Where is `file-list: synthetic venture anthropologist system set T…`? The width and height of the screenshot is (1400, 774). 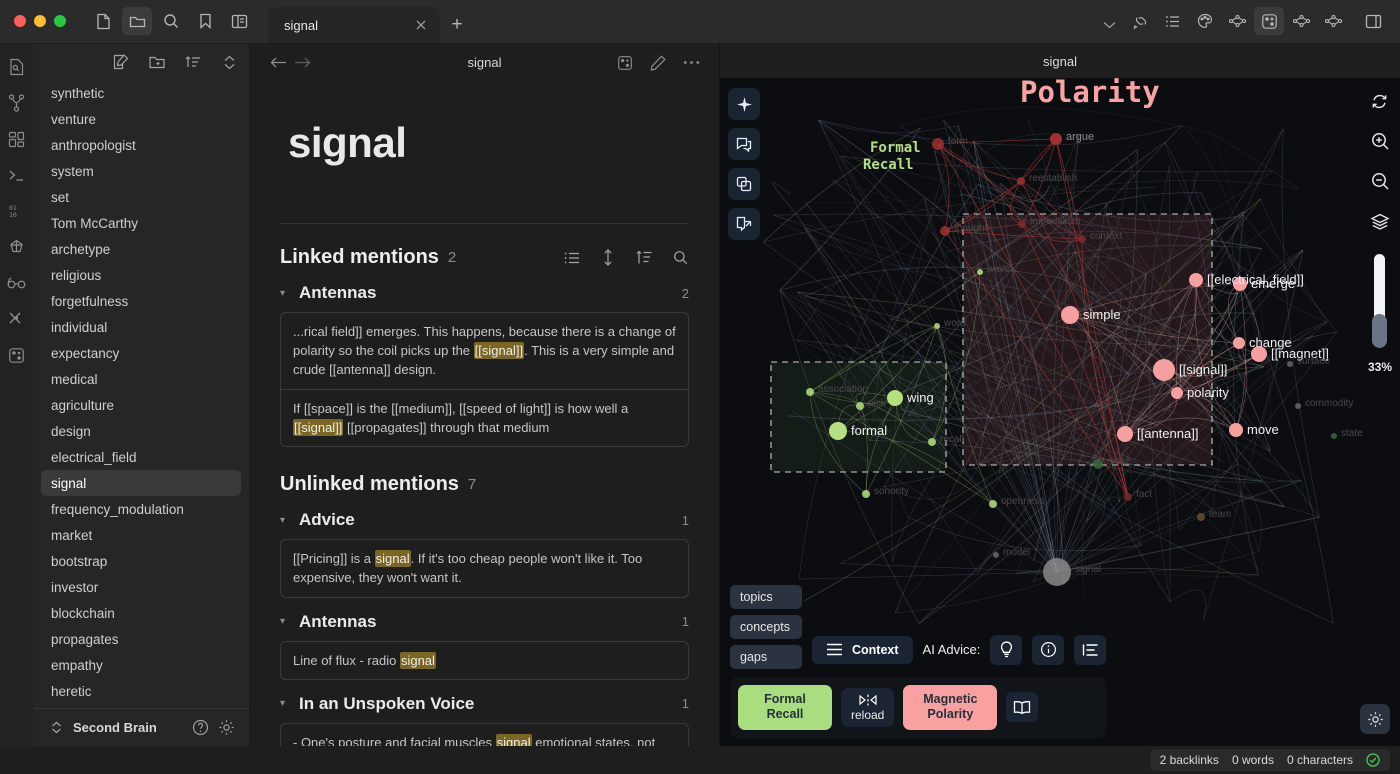
file-list: synthetic venture anthropologist system set T… is located at coordinates (141, 394).